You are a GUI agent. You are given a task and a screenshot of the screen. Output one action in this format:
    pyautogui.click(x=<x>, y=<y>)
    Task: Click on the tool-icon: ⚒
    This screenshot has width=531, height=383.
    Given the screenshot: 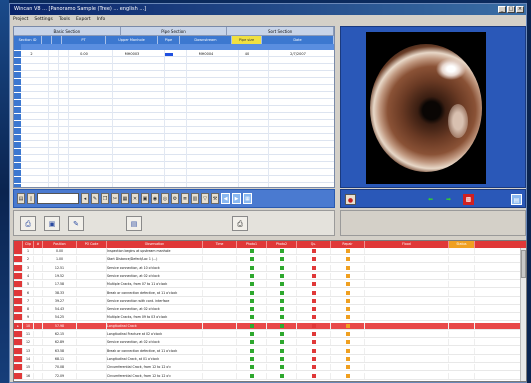 What is the action you would take?
    pyautogui.click(x=215, y=198)
    